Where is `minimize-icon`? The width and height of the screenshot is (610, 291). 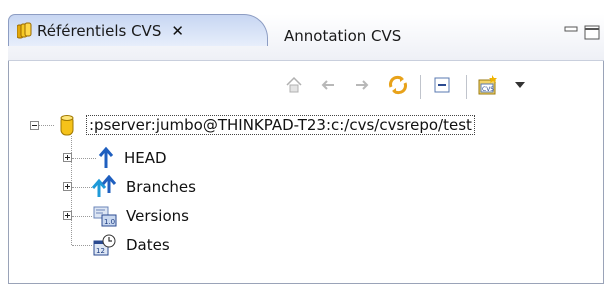 minimize-icon is located at coordinates (571, 29).